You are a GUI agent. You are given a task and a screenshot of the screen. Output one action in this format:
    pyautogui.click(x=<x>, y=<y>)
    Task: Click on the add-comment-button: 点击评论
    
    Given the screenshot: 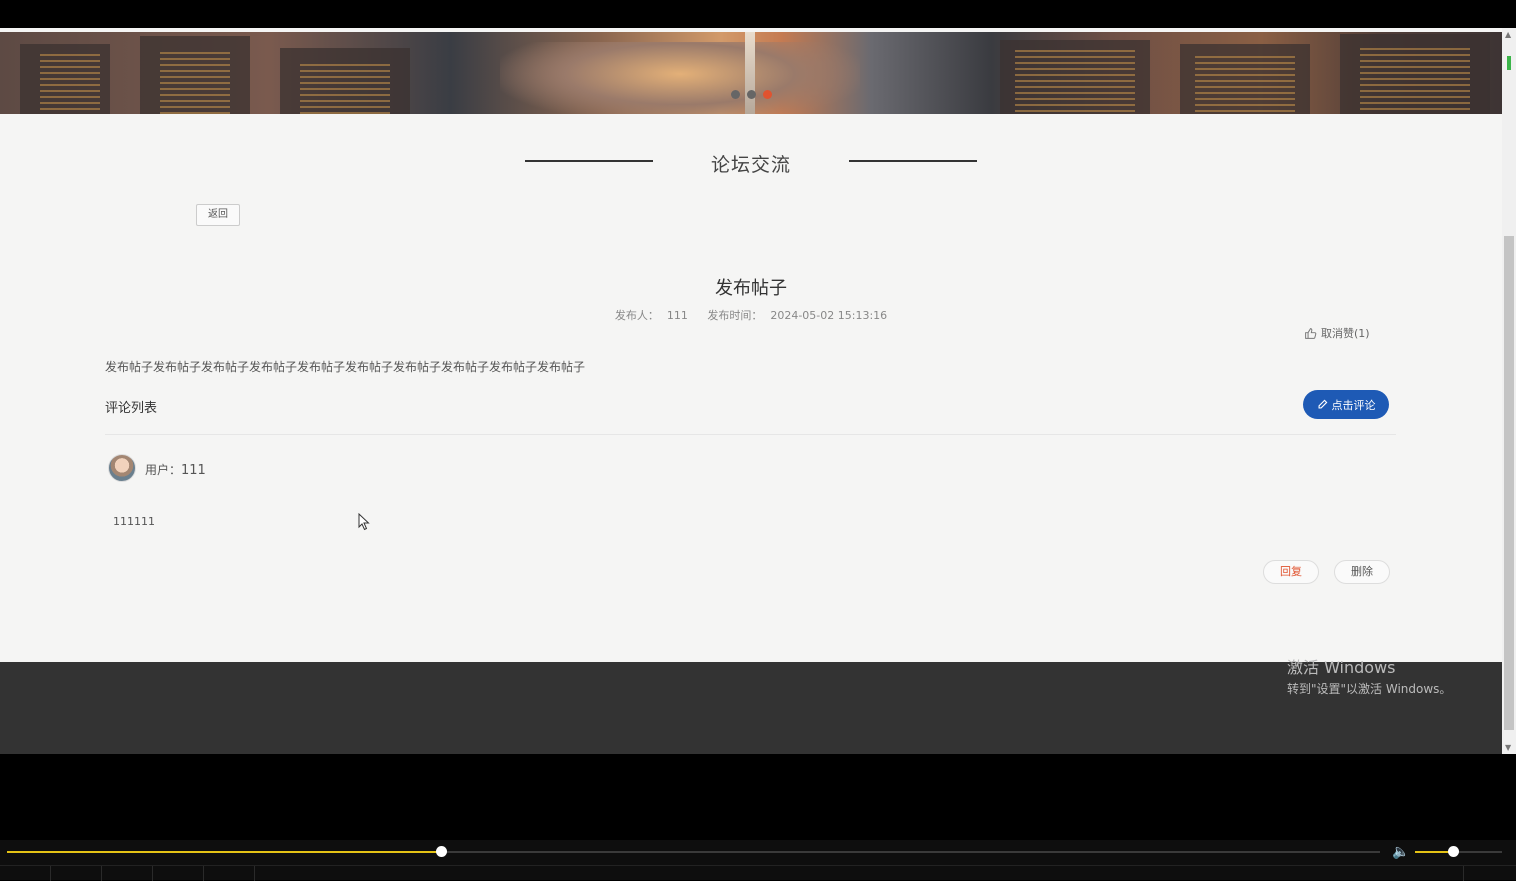 What is the action you would take?
    pyautogui.click(x=1346, y=404)
    